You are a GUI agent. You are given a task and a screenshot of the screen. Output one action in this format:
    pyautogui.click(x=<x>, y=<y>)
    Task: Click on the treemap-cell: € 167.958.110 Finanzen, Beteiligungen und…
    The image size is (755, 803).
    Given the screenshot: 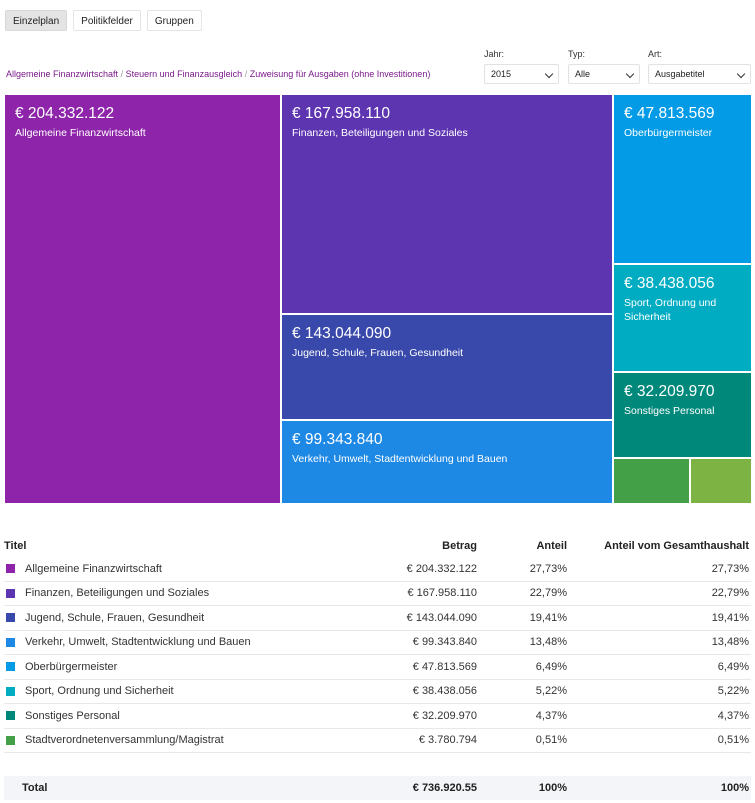 What is the action you would take?
    pyautogui.click(x=447, y=204)
    